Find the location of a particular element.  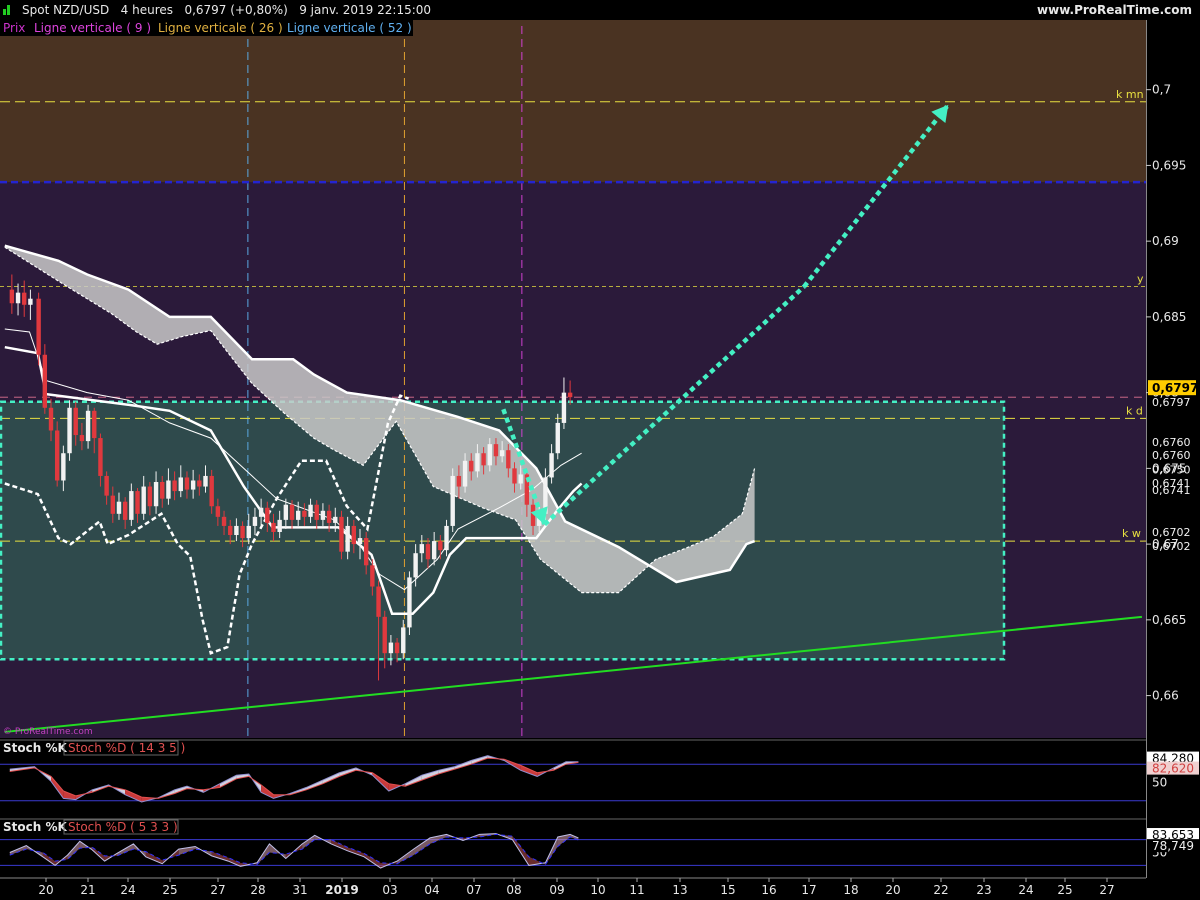

current-price-label: 0,6797 is located at coordinates (1175, 388).